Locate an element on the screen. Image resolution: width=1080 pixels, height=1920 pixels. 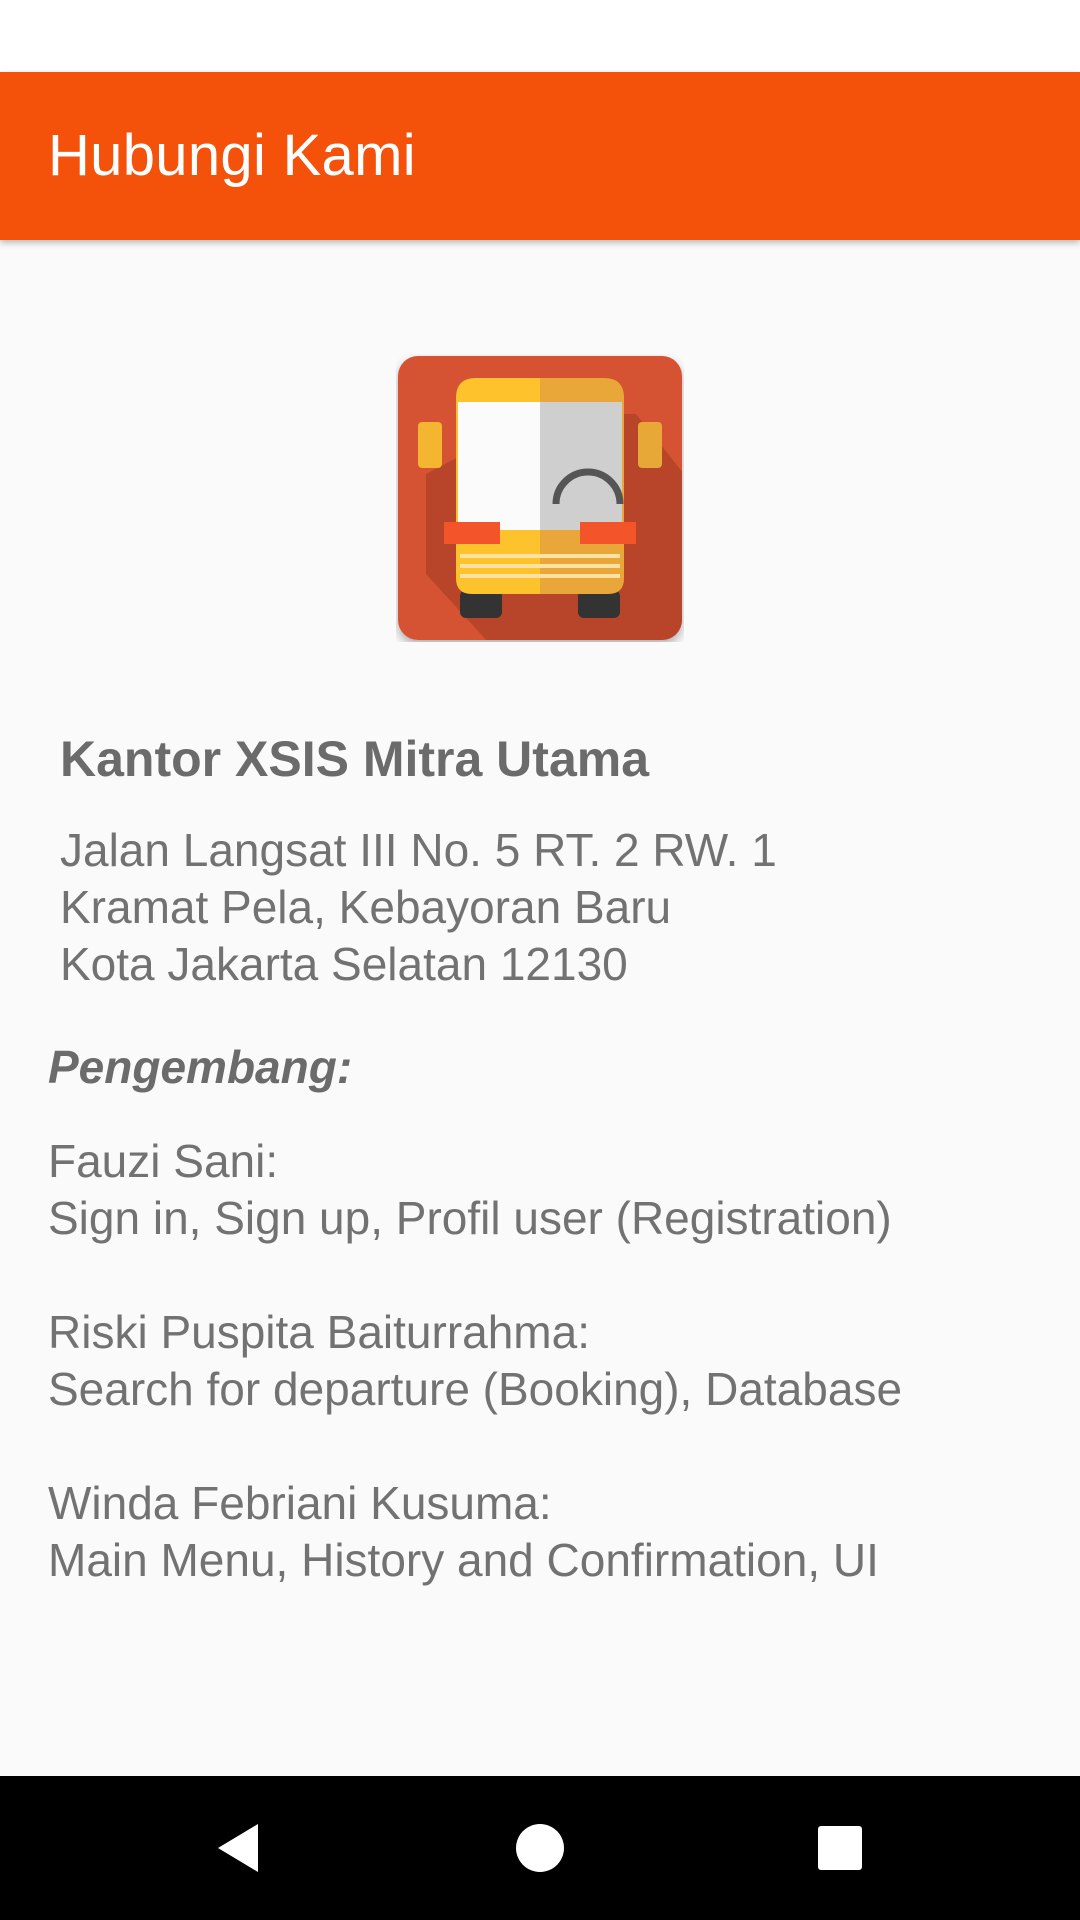
recent-apps-button is located at coordinates (840, 1848).